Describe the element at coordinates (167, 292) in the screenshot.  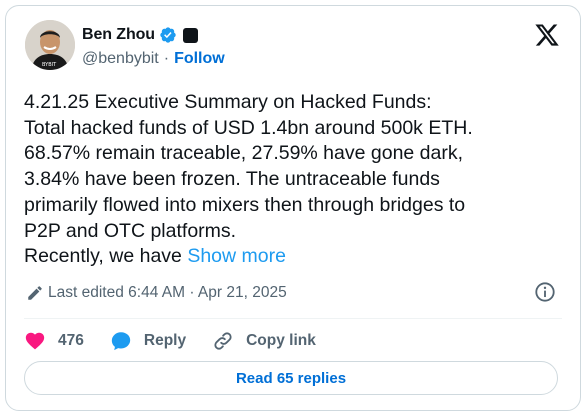
I see `edited-text: Last edited 6:44 AM · Apr 21, 2025` at that location.